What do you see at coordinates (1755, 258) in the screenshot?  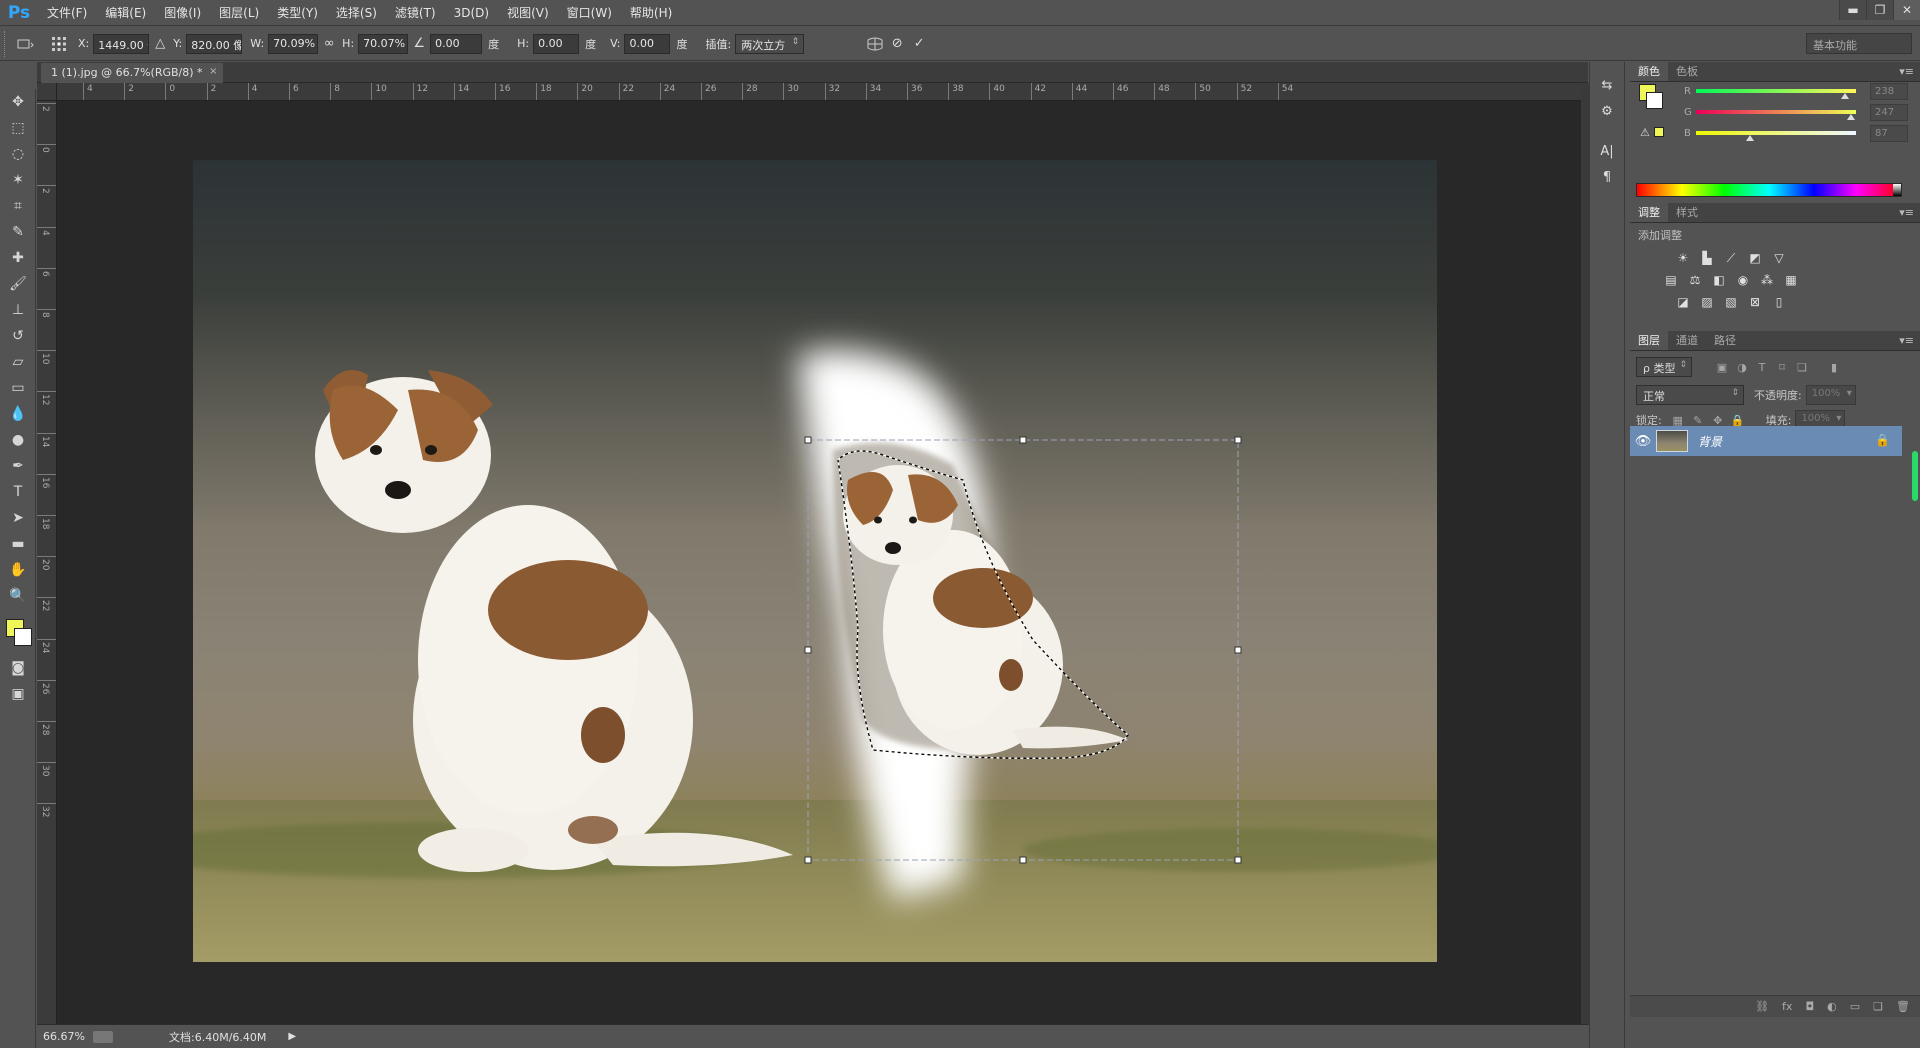 I see `exposure-icon: ◩` at bounding box center [1755, 258].